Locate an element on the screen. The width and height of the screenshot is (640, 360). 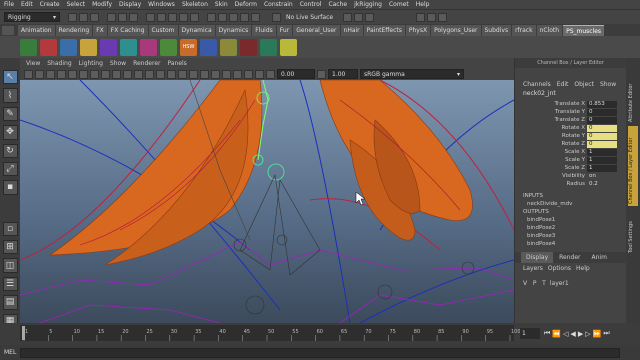
wireframe-icon is located at coordinates (138, 74).